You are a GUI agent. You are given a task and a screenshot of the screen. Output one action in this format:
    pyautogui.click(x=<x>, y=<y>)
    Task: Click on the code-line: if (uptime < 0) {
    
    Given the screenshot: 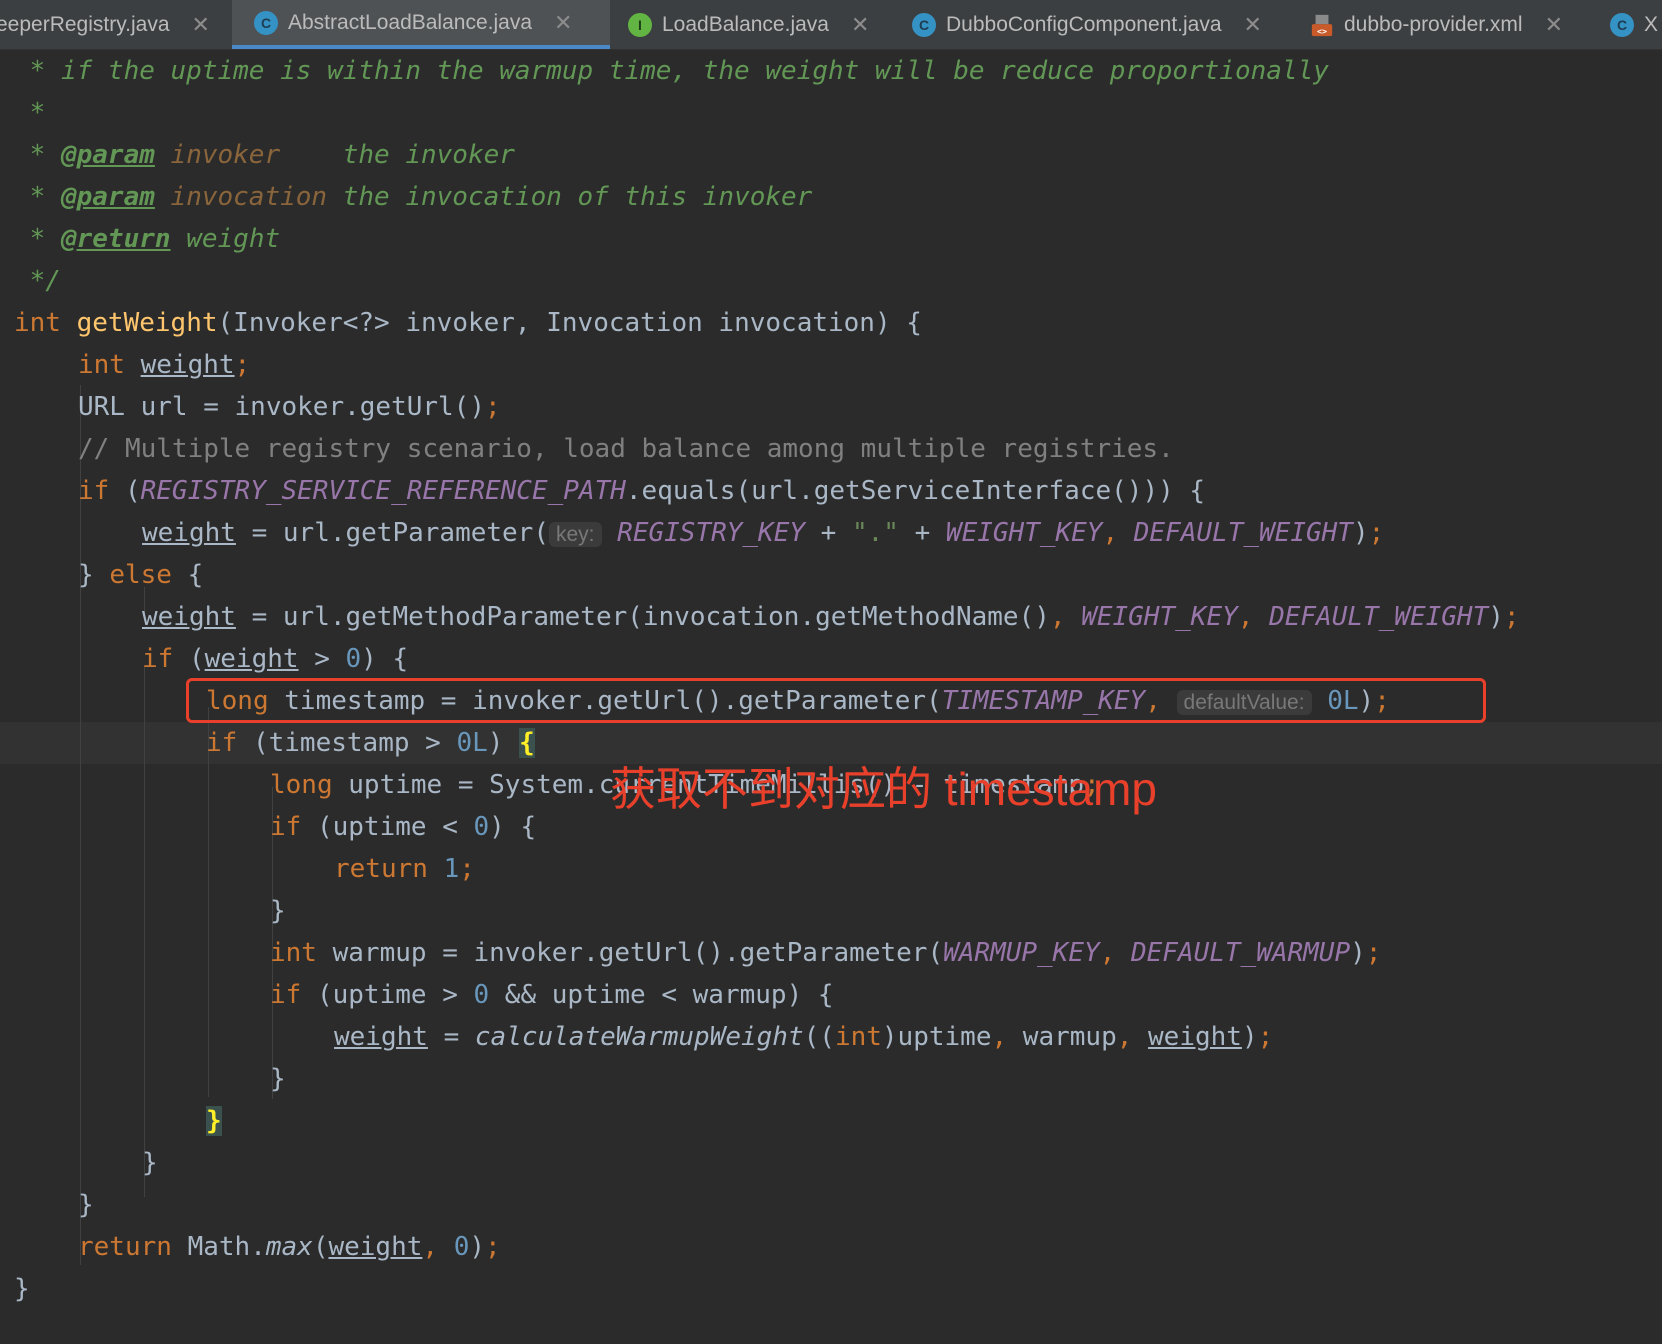 What is the action you would take?
    pyautogui.click(x=403, y=827)
    